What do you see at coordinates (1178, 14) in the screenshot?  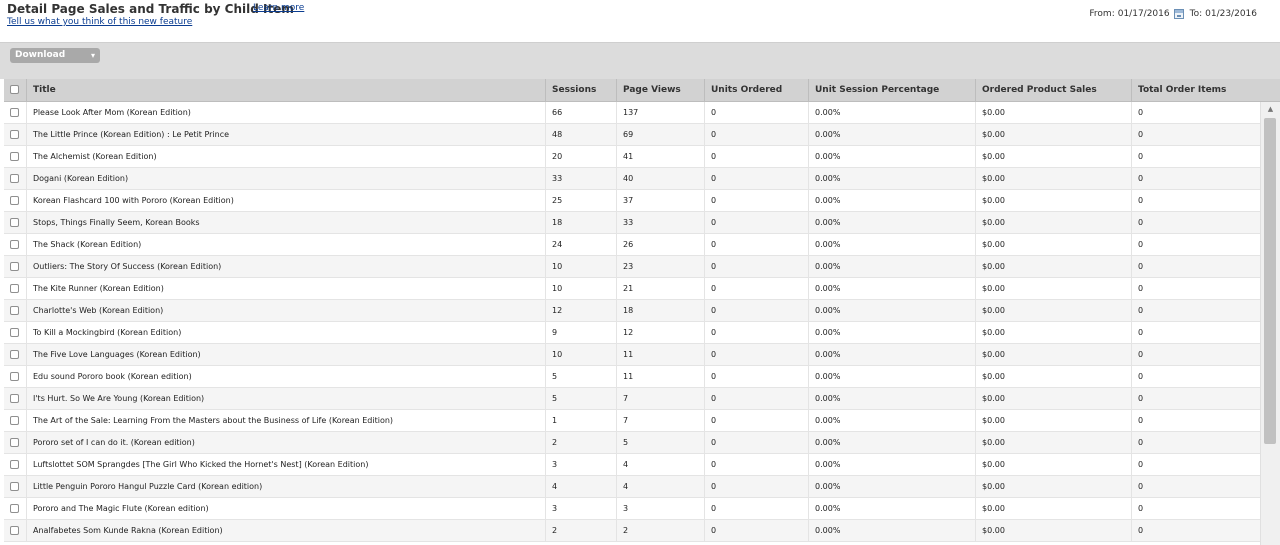 I see `from-calendar-icon` at bounding box center [1178, 14].